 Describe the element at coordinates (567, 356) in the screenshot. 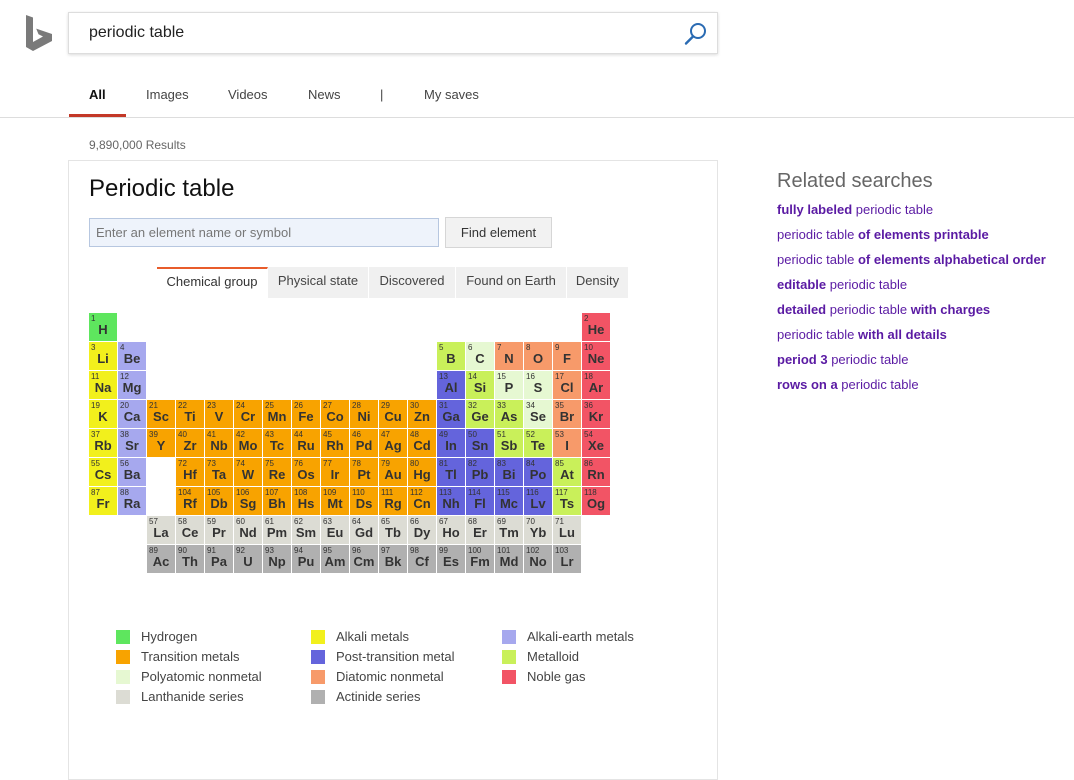

I see `element-cell-f: 9F` at that location.